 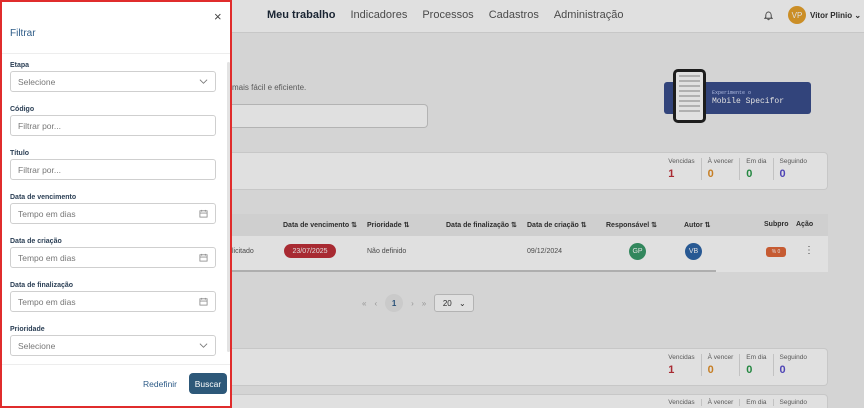 I want to click on data-criacao-input: Tempo em dias, so click(x=113, y=257).